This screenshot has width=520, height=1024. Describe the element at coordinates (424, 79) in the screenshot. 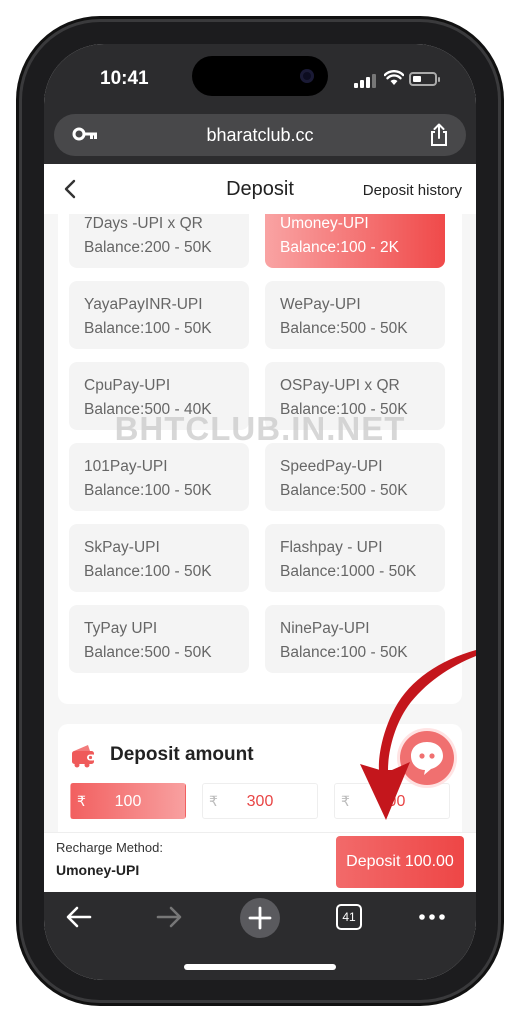

I see `battery-icon` at that location.